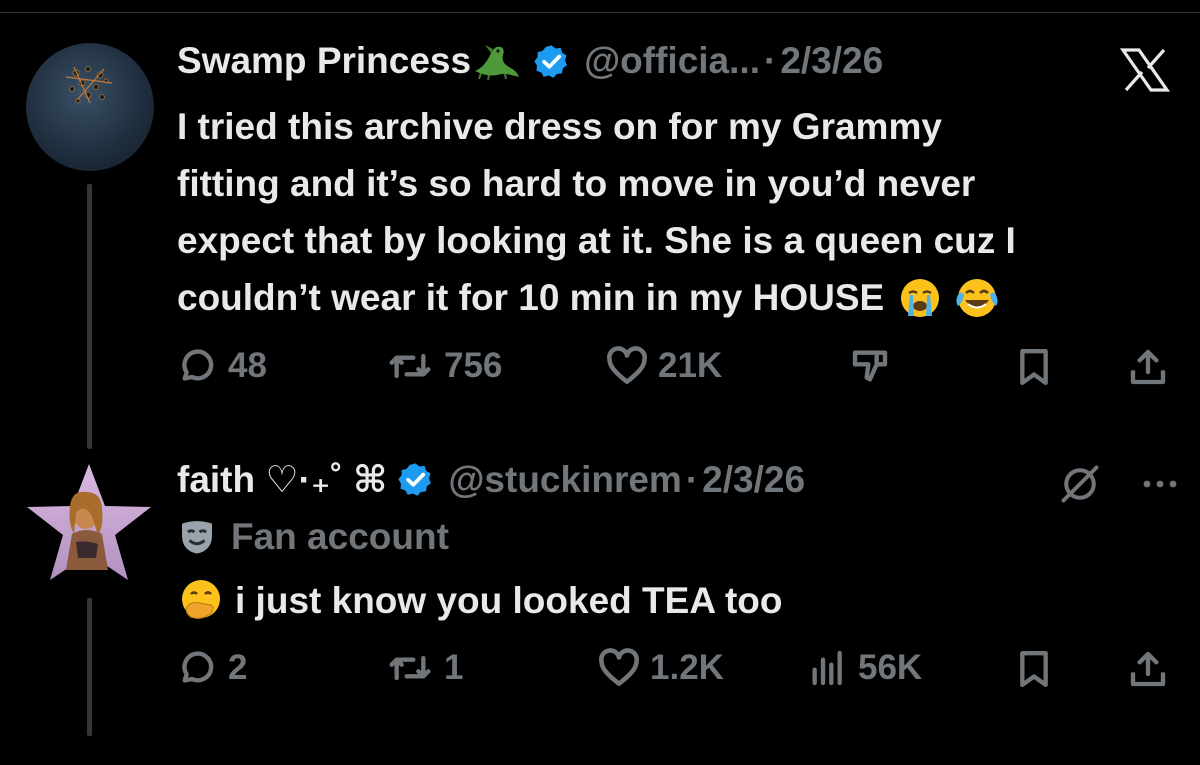  I want to click on tweet2-body: i just know you looked TEA too, so click(479, 600).